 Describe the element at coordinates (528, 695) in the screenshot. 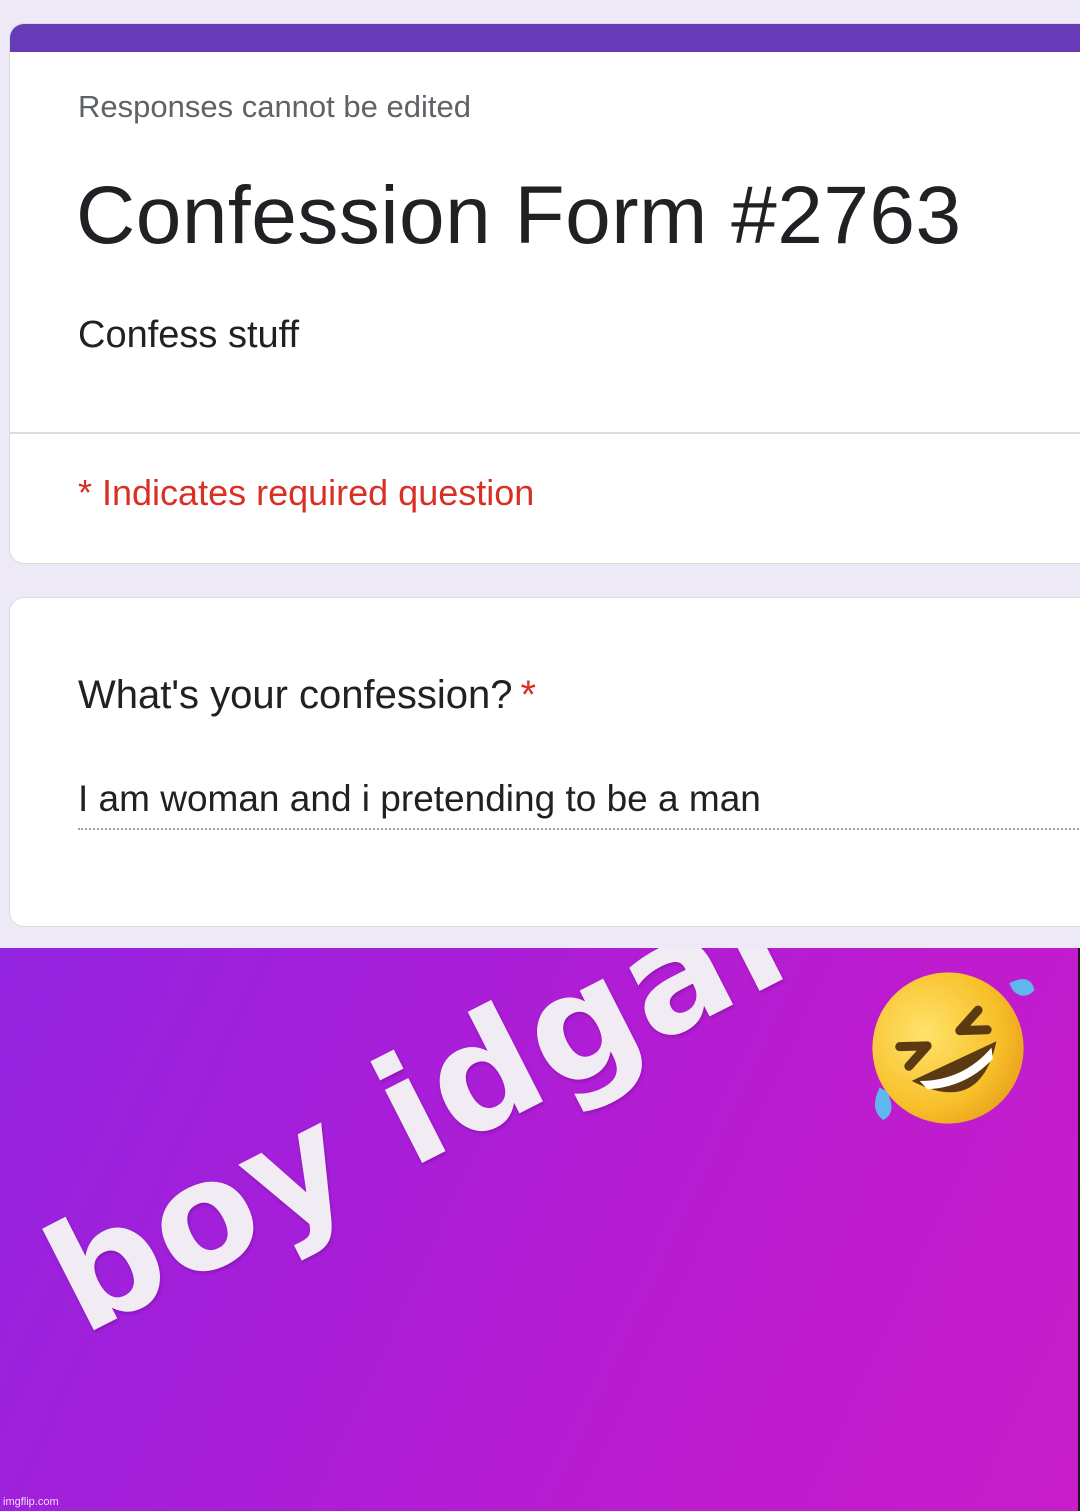

I see `required-asterisk: *` at that location.